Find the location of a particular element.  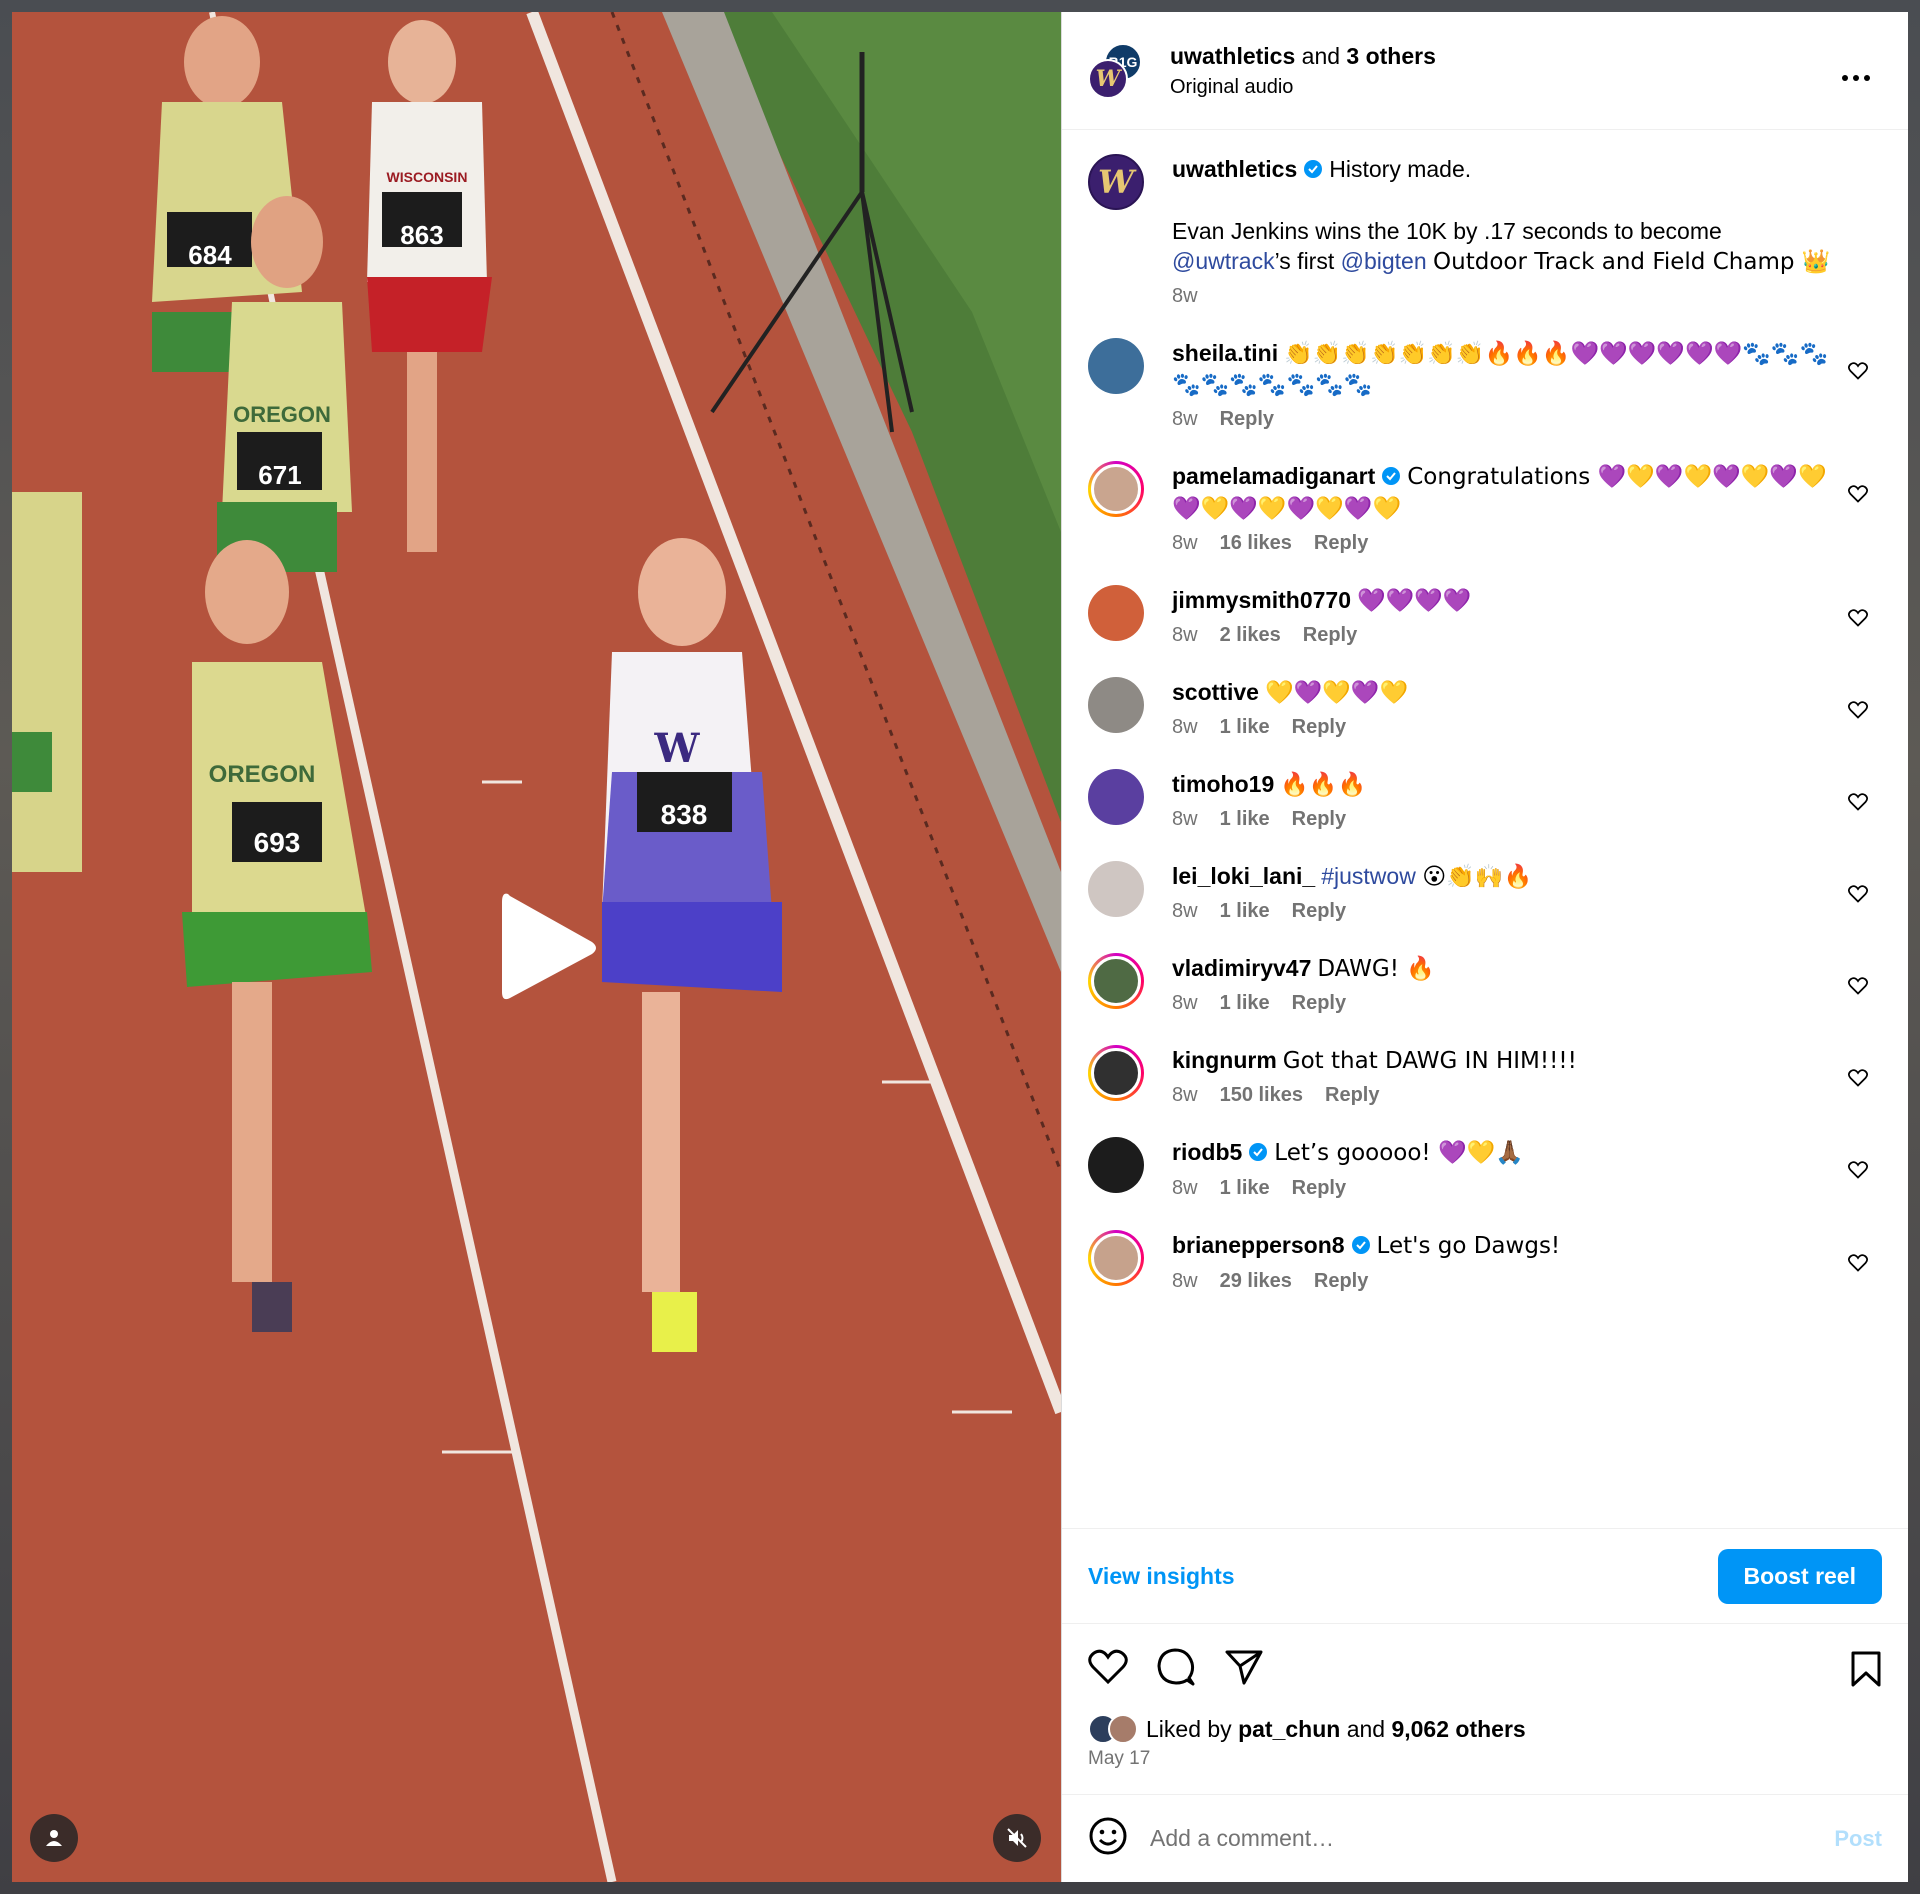

comment-username: sheila.tini is located at coordinates (1225, 353).